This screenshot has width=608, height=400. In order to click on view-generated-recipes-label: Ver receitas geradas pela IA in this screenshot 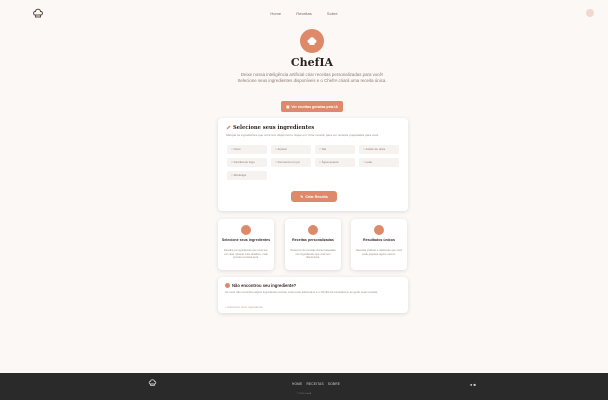, I will do `click(314, 106)`.